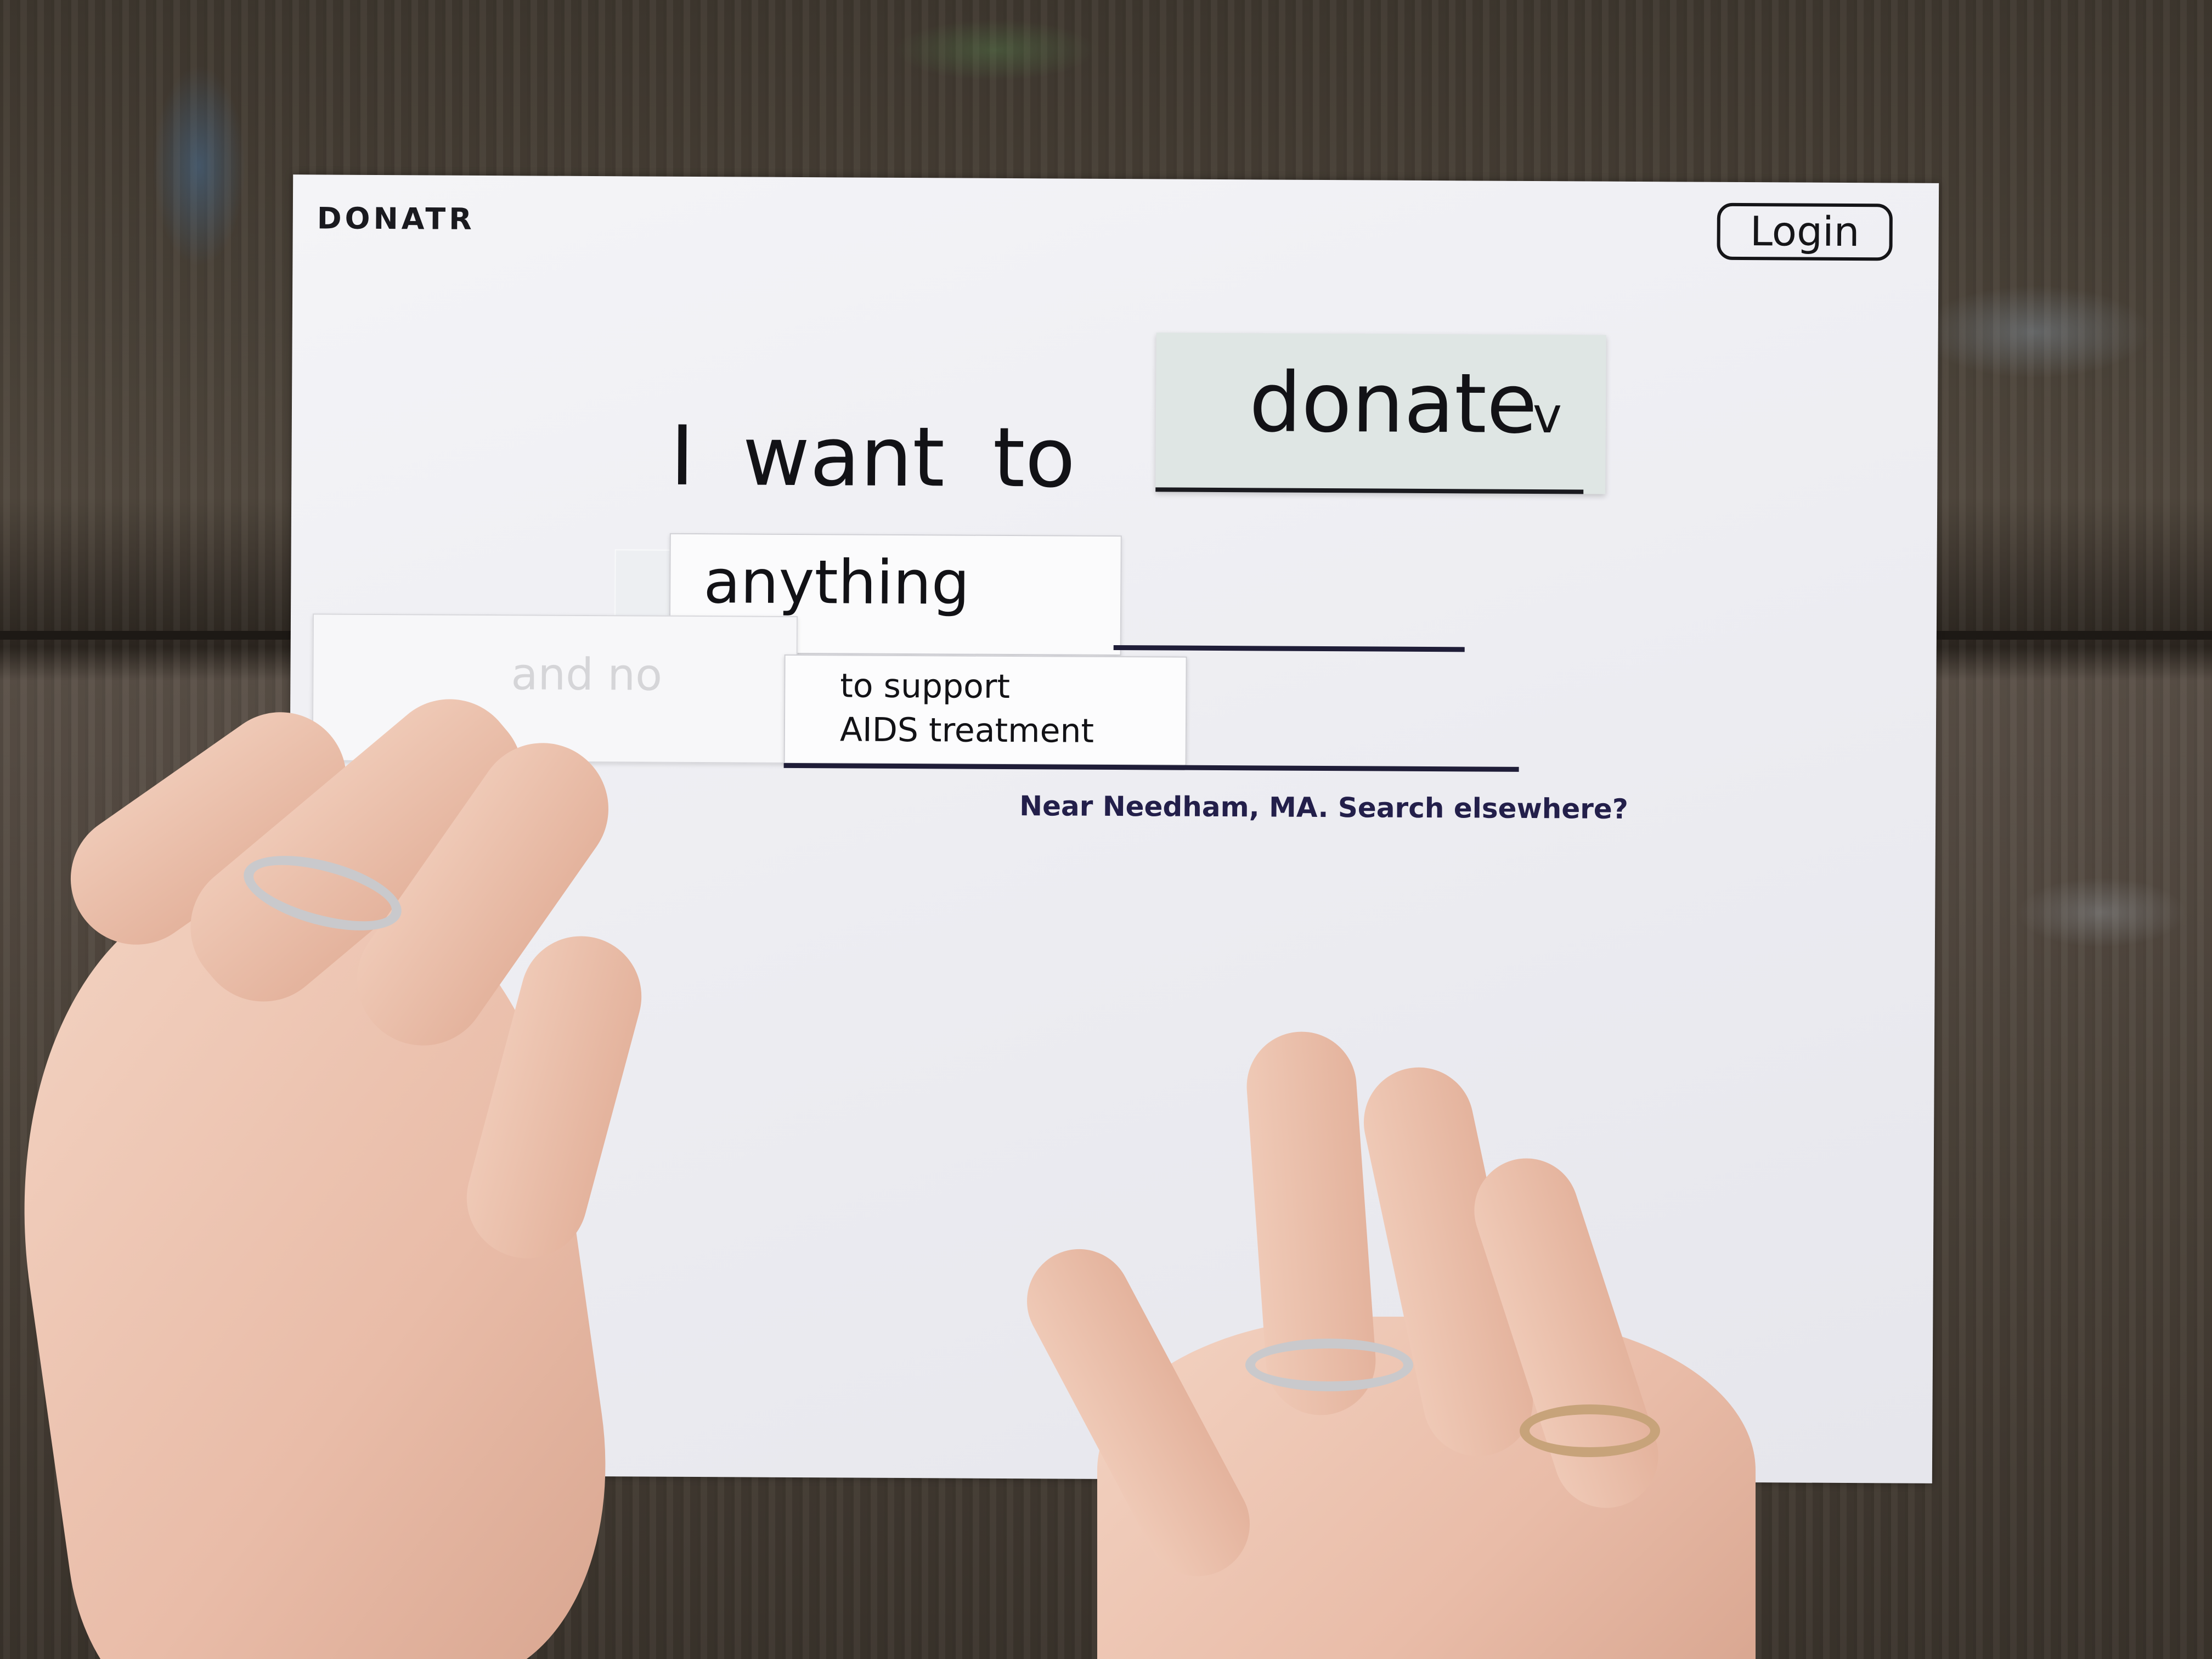 Image resolution: width=2212 pixels, height=1659 pixels. I want to click on dropdown-underline, so click(1369, 491).